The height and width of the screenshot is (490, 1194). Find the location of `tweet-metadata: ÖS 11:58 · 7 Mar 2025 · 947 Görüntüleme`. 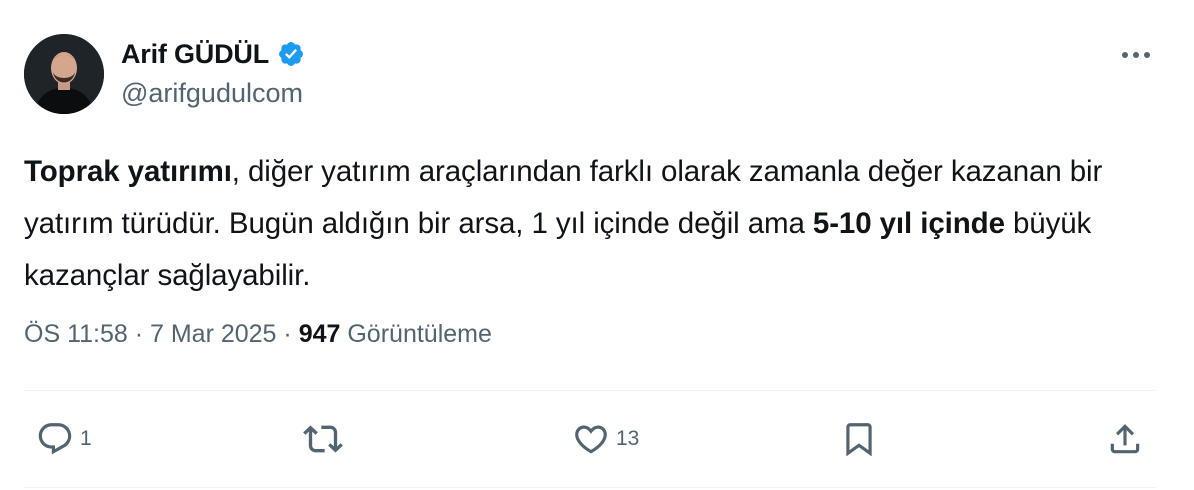

tweet-metadata: ÖS 11:58 · 7 Mar 2025 · 947 Görüntüleme is located at coordinates (258, 334).